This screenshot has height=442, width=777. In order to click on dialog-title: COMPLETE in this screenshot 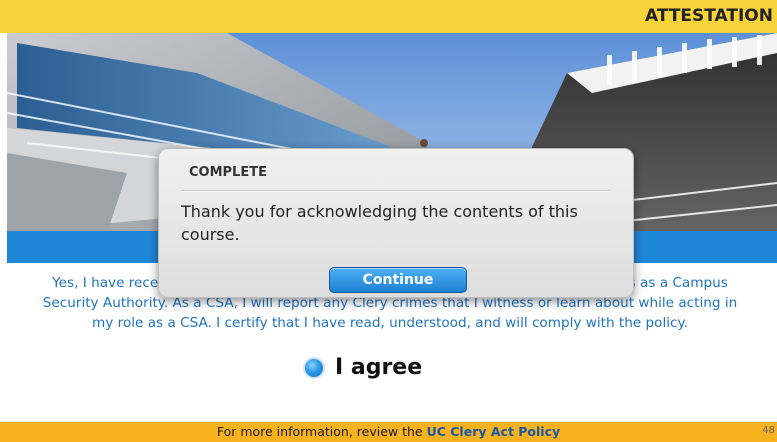, I will do `click(228, 172)`.